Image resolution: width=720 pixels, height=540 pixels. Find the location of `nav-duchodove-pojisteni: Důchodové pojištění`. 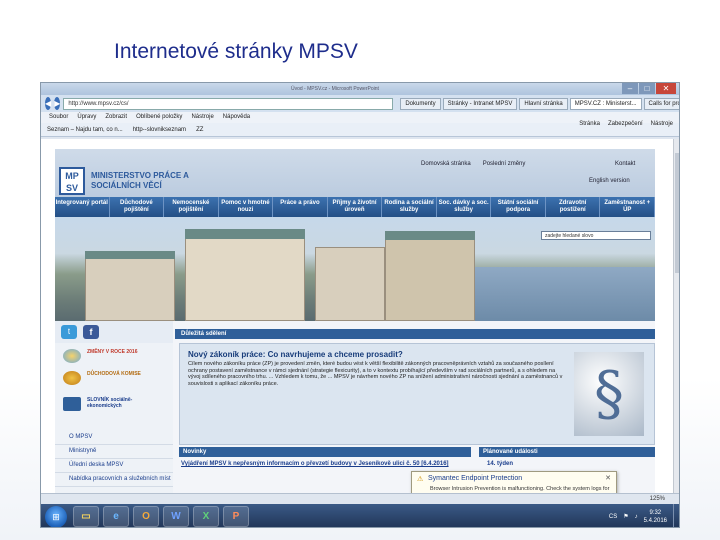

nav-duchodove-pojisteni: Důchodové pojištění is located at coordinates (137, 207).